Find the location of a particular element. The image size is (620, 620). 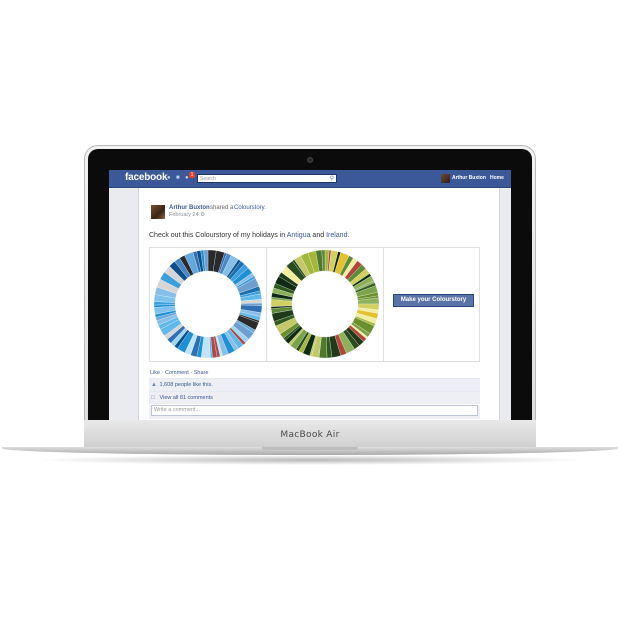

antigua-link: Antigua is located at coordinates (299, 235).